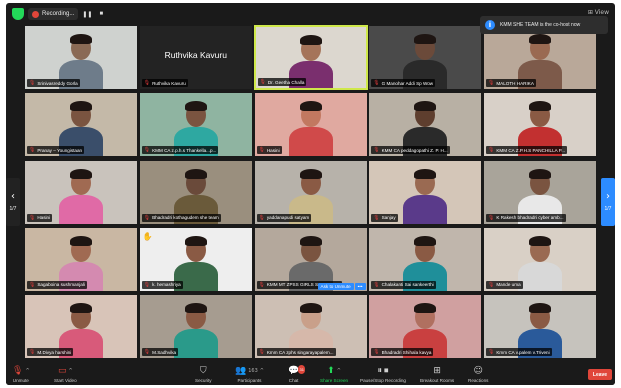  What do you see at coordinates (81, 259) in the screenshot?
I see `participant-tile: 🎙 Sagaboina sushmanjali` at bounding box center [81, 259].